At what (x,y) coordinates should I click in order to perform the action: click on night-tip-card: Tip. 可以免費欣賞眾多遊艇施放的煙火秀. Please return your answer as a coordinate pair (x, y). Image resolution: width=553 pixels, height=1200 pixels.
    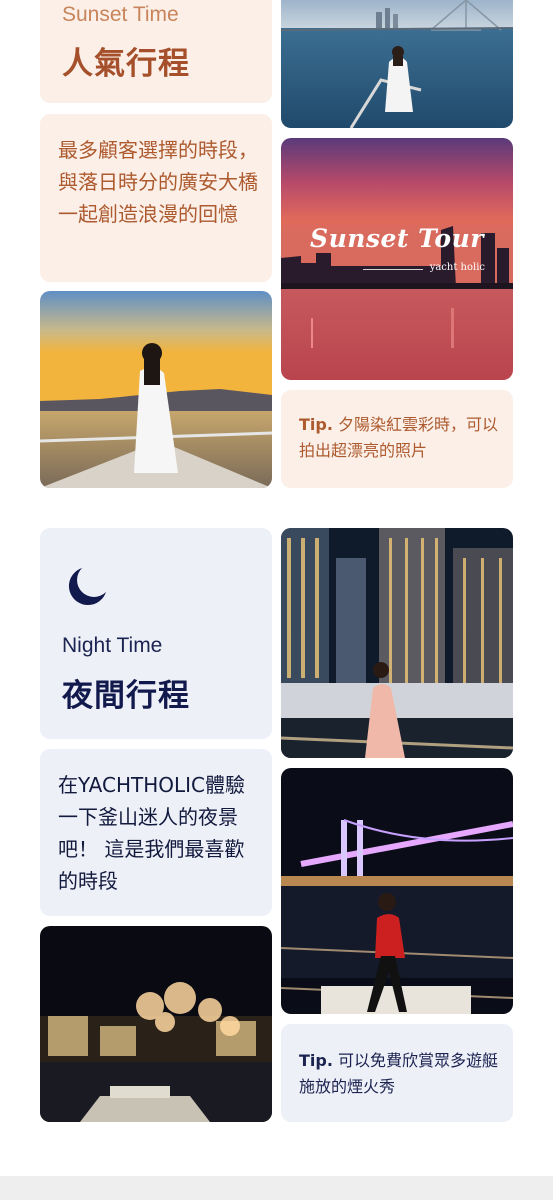
    Looking at the image, I should click on (397, 1073).